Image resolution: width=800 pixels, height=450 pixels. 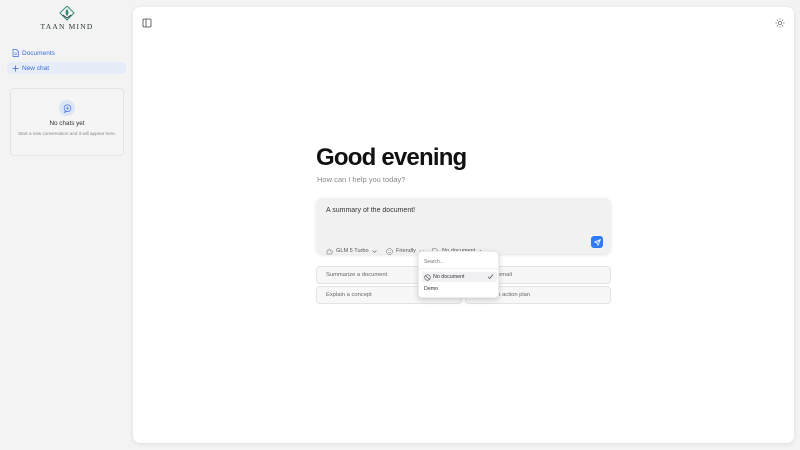 I want to click on send-button, so click(x=597, y=242).